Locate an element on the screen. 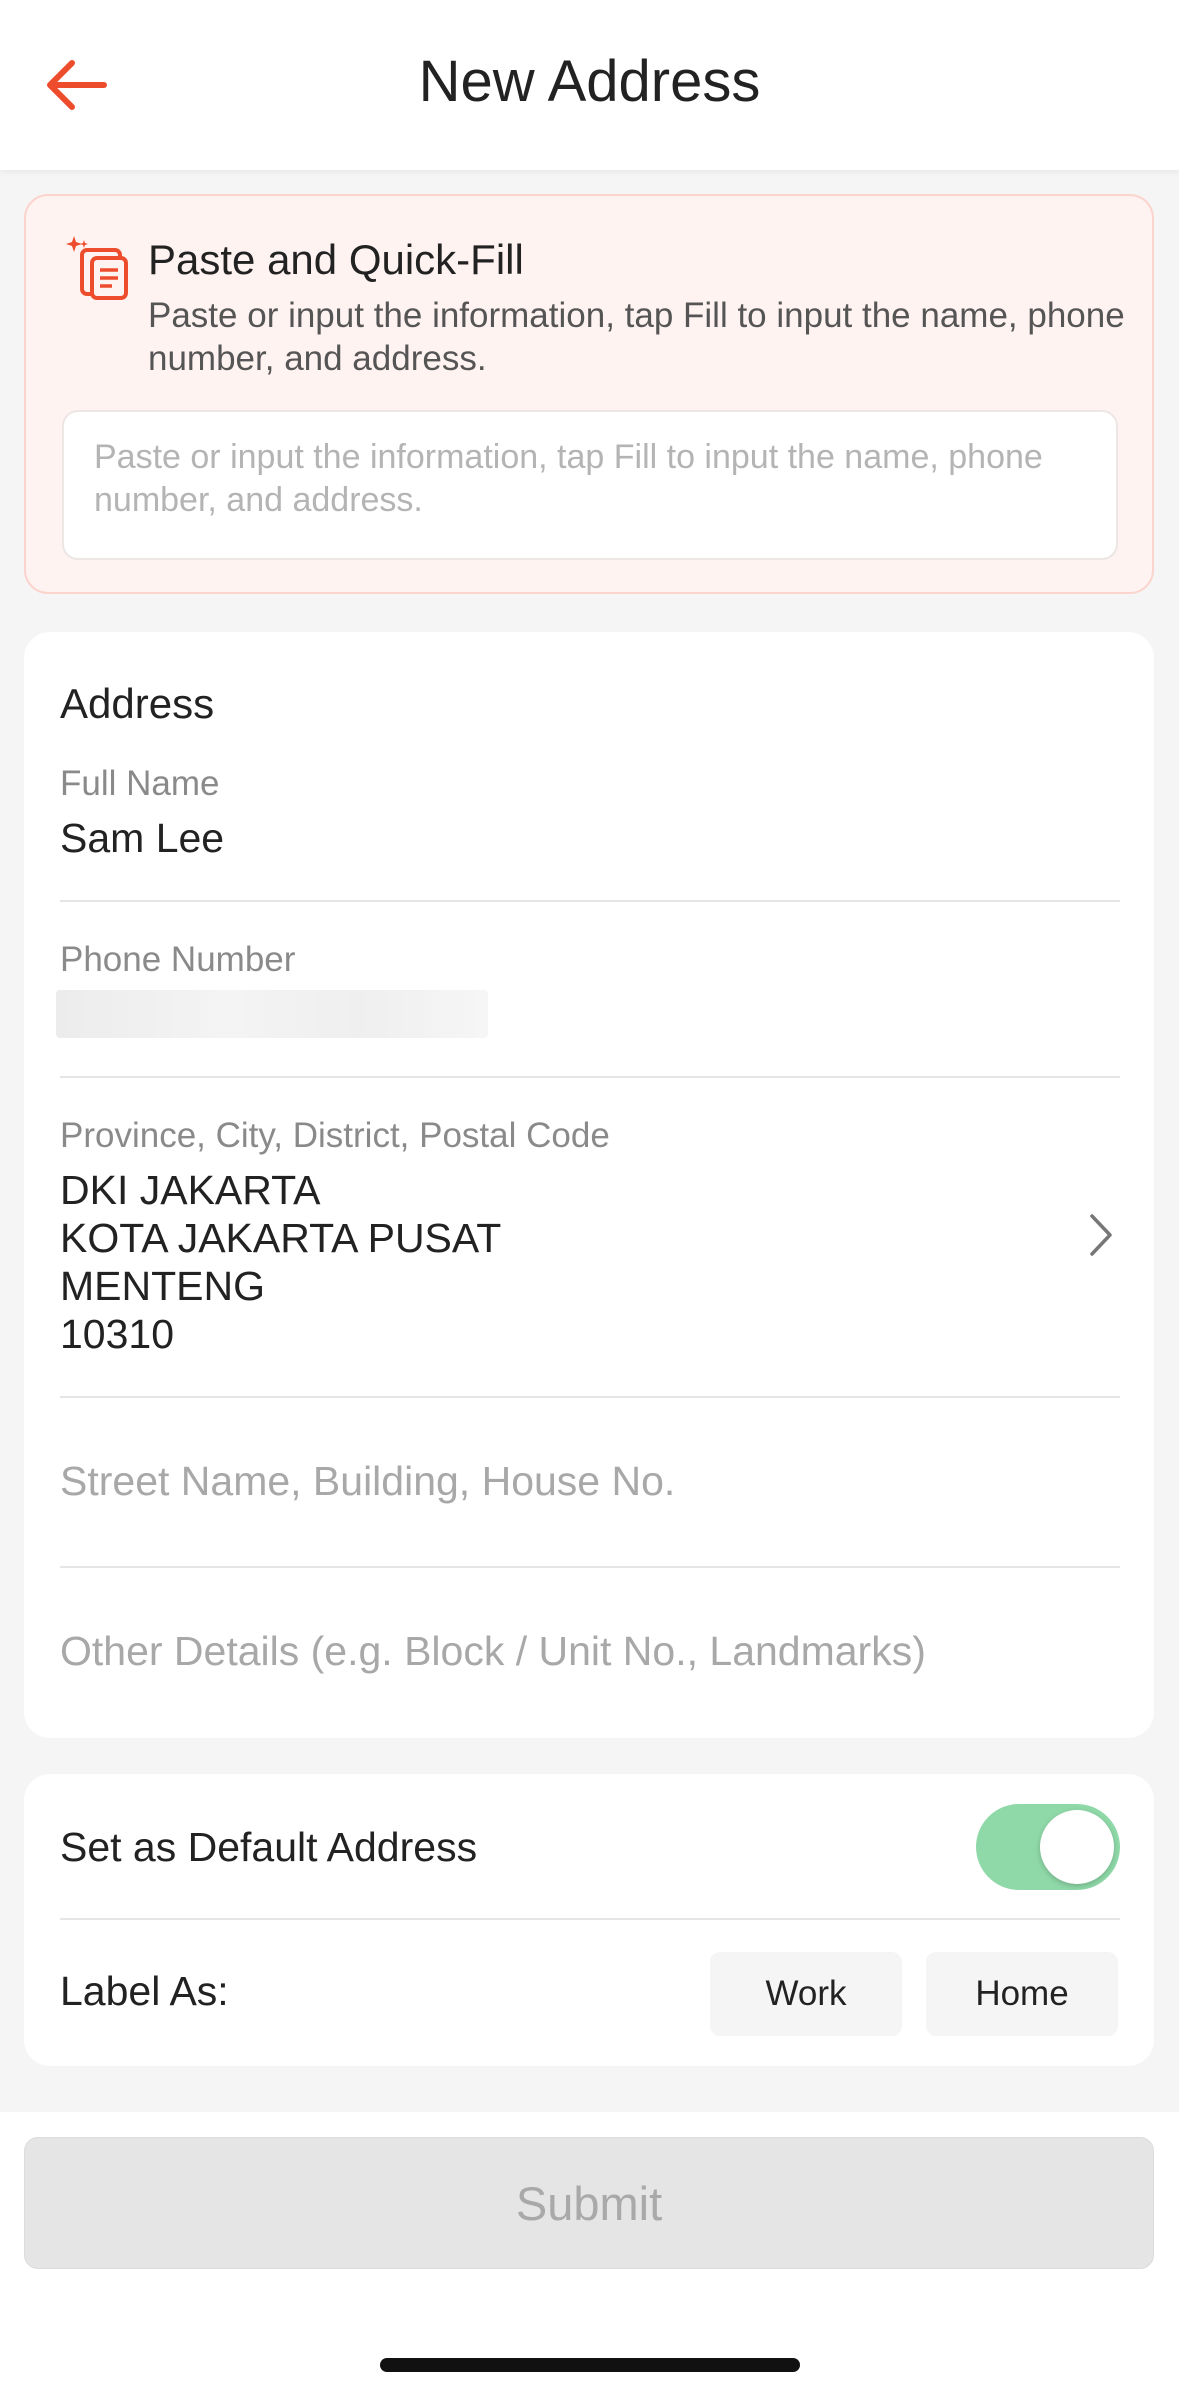  chevron-right-icon is located at coordinates (1101, 1235).